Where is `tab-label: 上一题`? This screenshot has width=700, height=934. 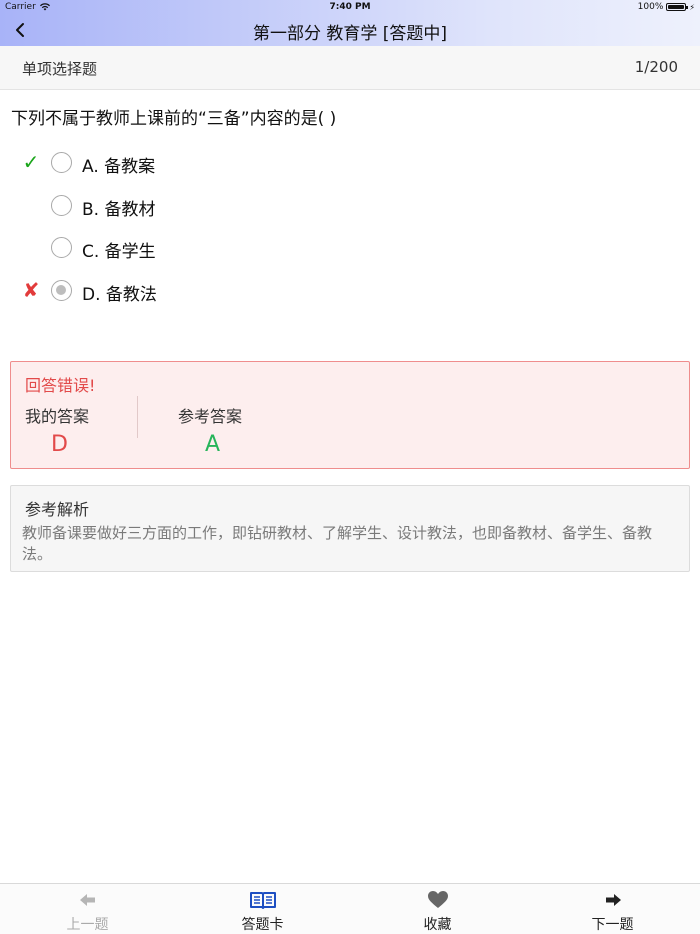
tab-label: 上一题 is located at coordinates (87, 925).